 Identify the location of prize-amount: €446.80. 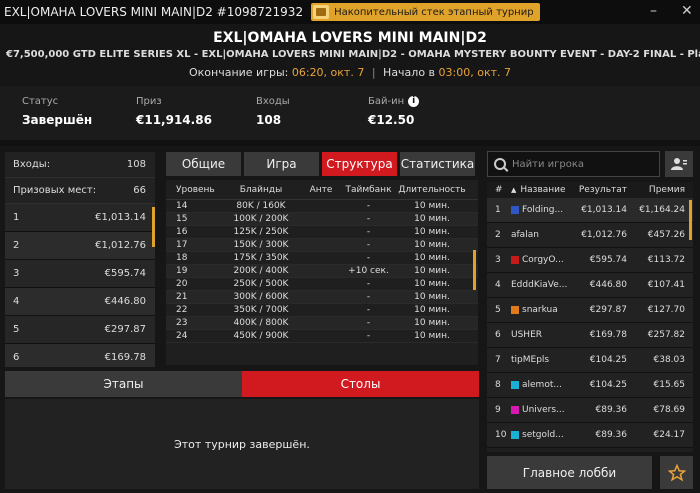
(125, 301).